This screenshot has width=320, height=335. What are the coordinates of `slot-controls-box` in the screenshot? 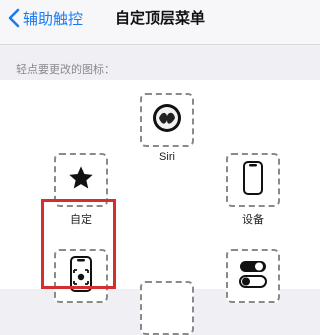 It's located at (253, 276).